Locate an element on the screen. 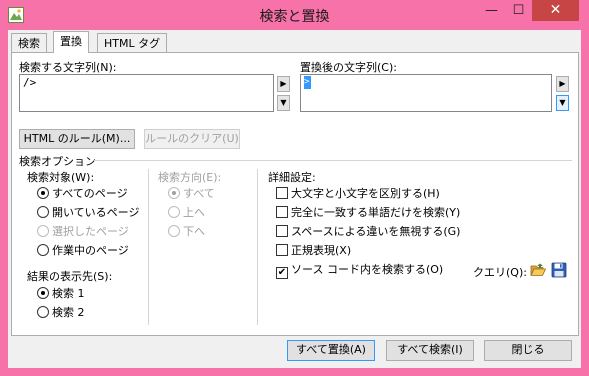 Image resolution: width=589 pixels, height=376 pixels. search-target-label: 検索対象(W): is located at coordinates (61, 177).